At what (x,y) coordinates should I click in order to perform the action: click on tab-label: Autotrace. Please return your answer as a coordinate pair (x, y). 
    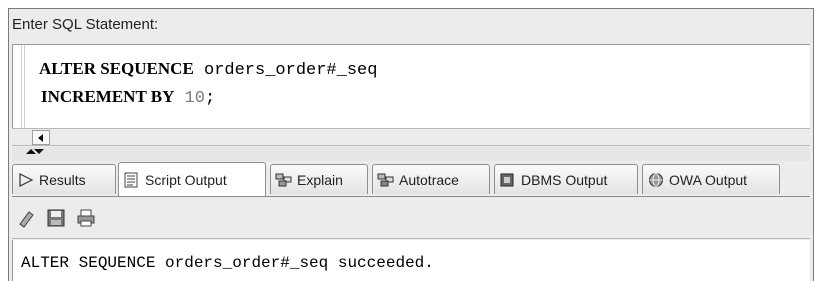
    Looking at the image, I should click on (429, 179).